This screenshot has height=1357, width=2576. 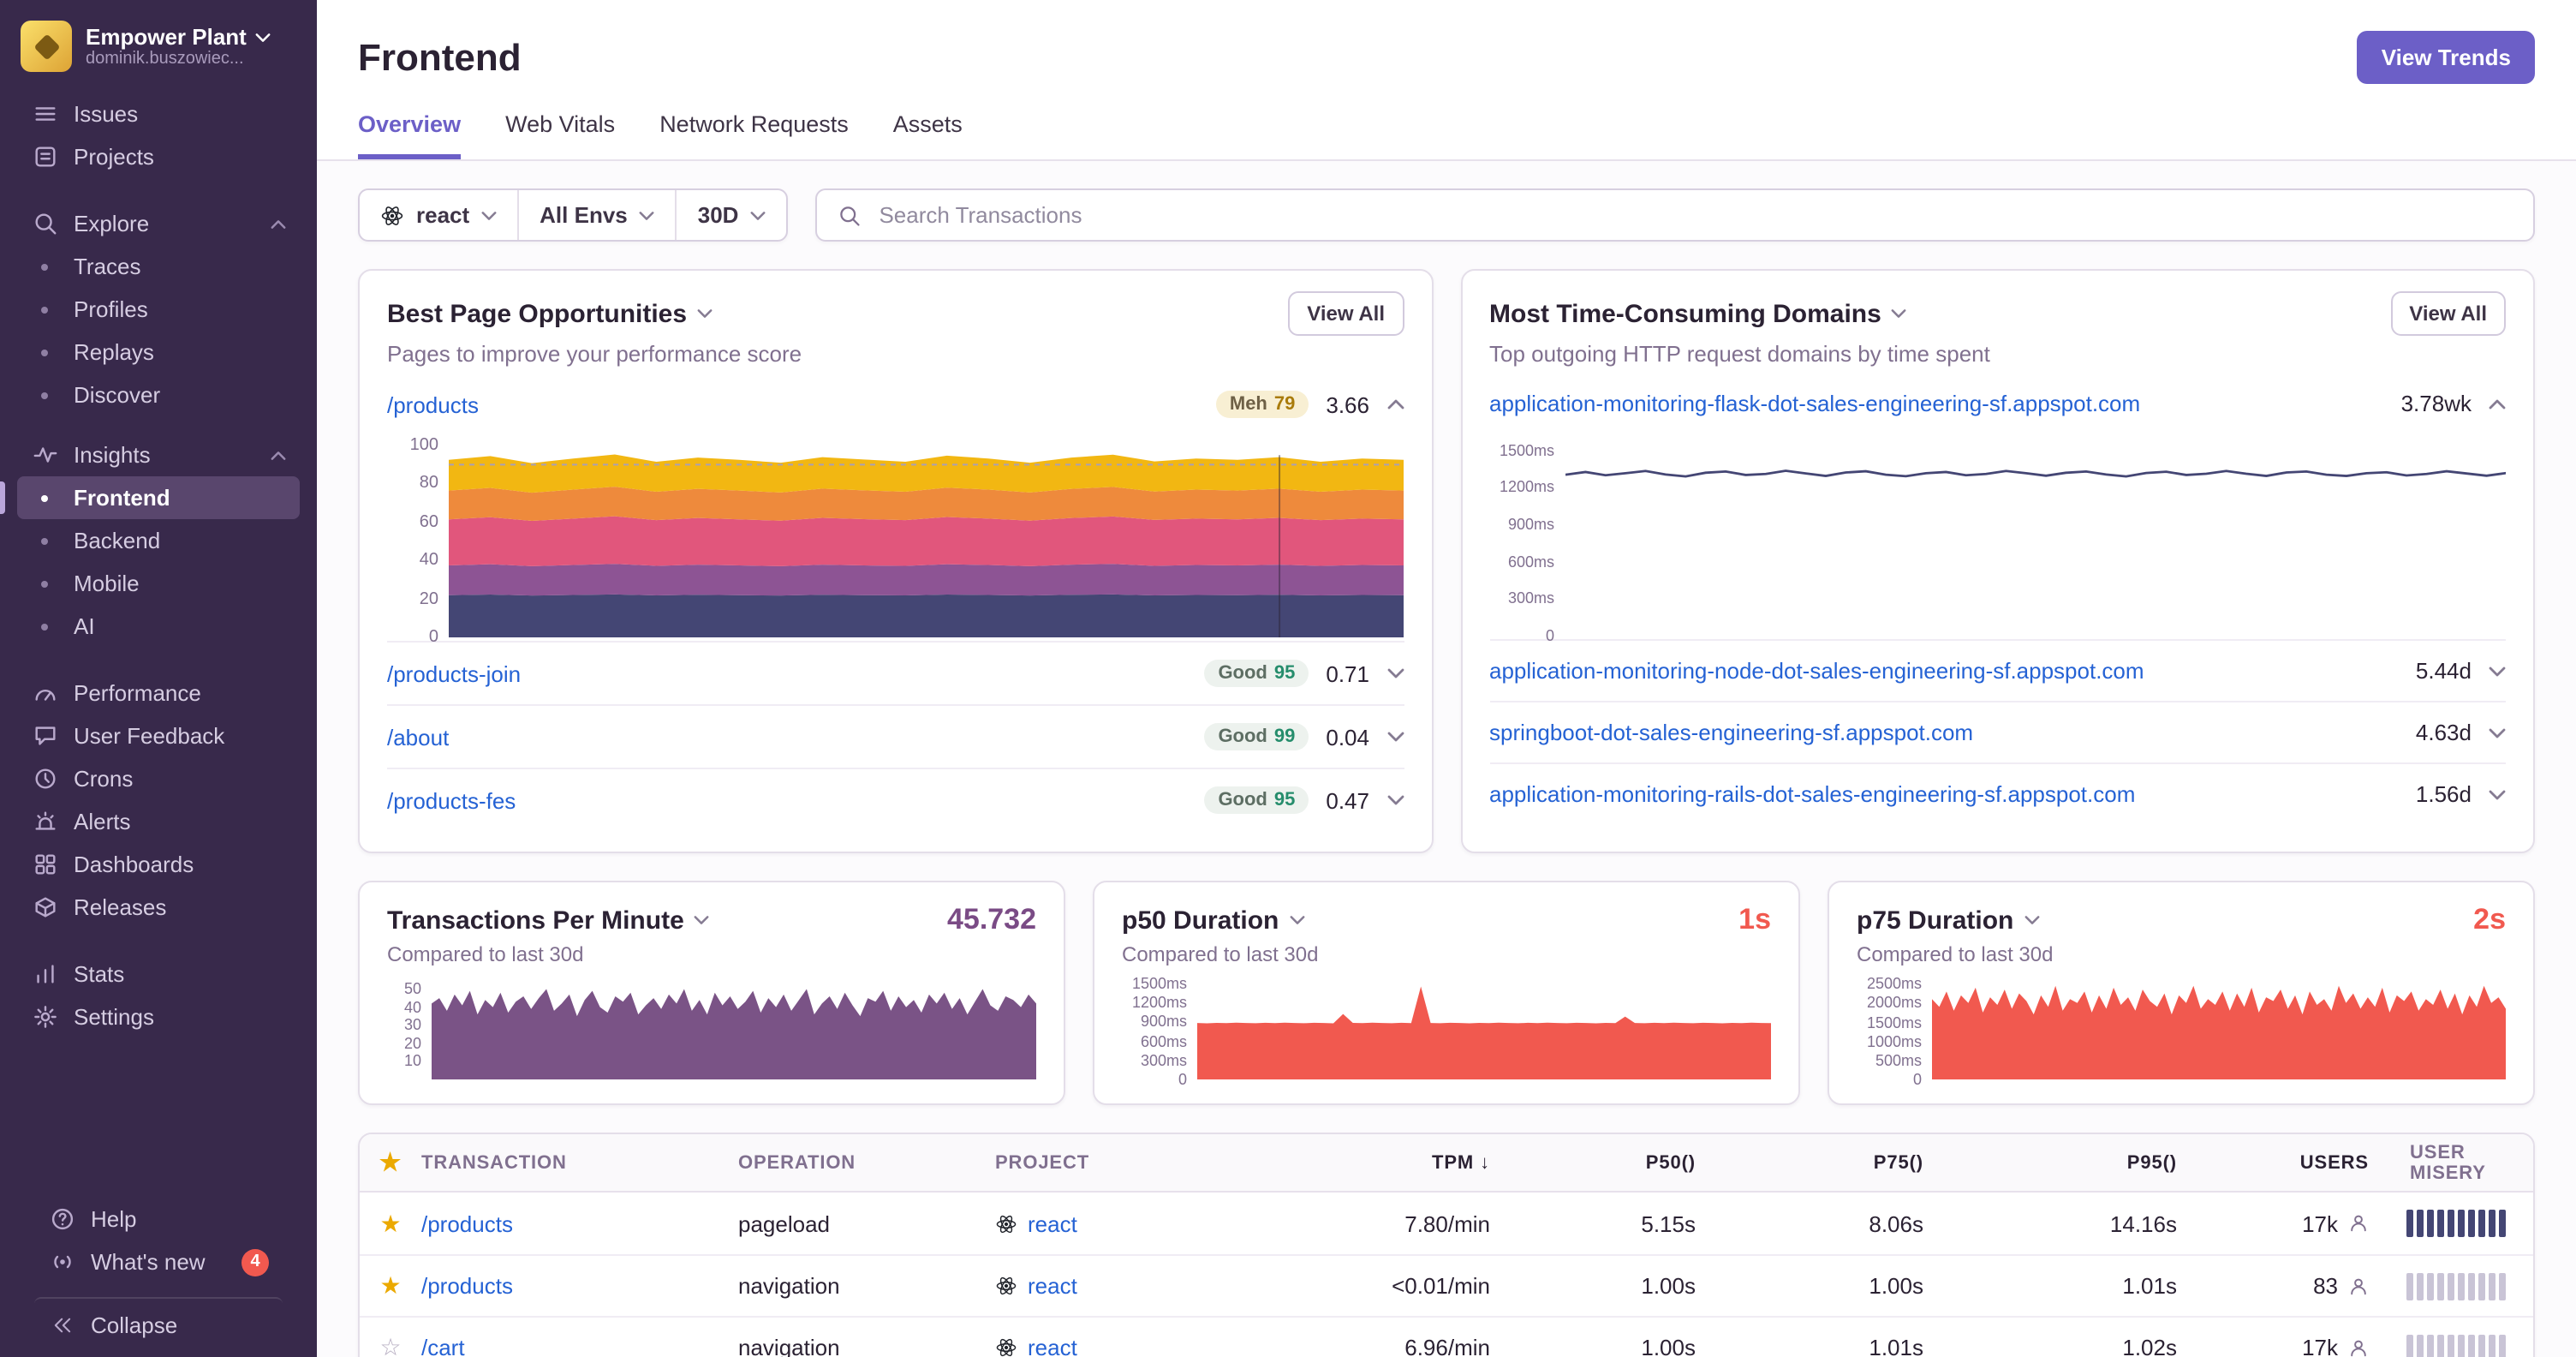 I want to click on sidebar-item-crons: Crons, so click(x=159, y=779).